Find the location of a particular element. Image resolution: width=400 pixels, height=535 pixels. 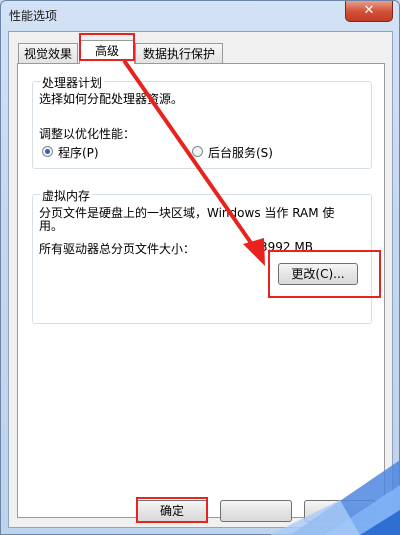

window-title: 性能选项 is located at coordinates (33, 16).